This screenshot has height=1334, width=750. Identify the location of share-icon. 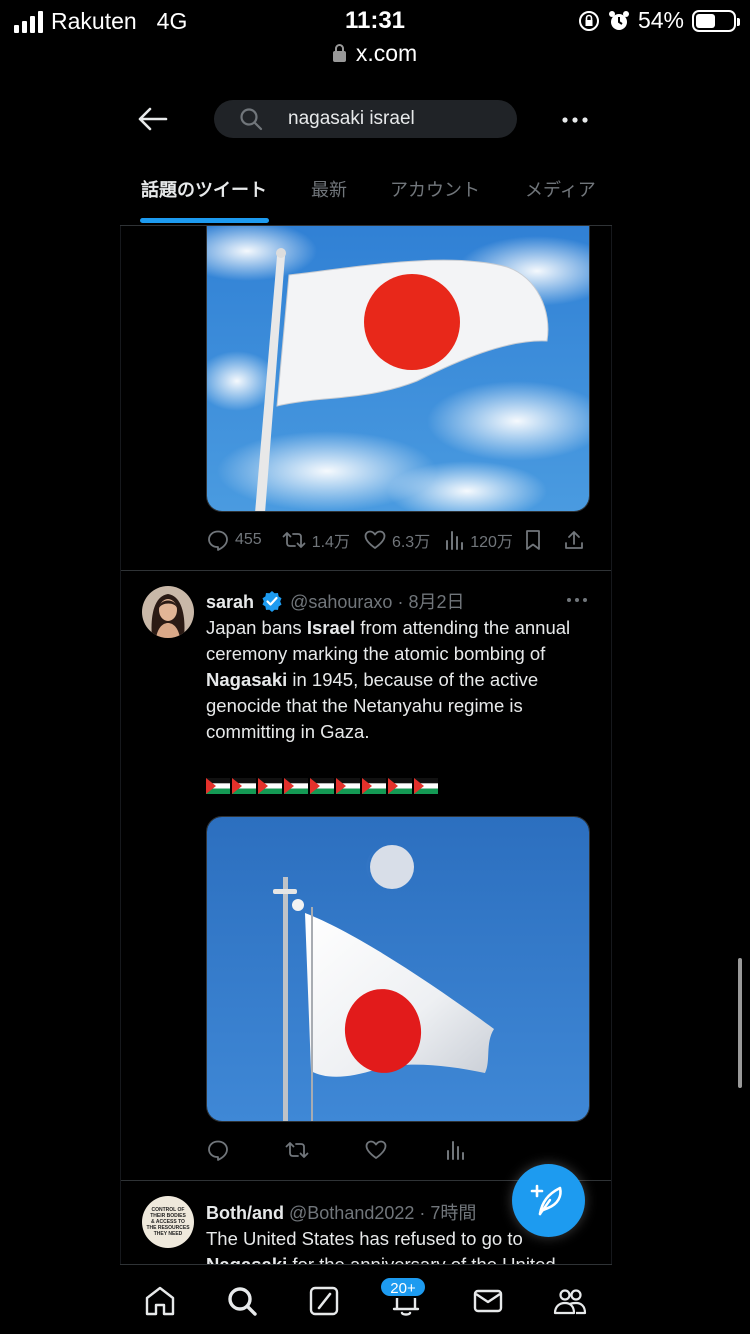
(574, 540).